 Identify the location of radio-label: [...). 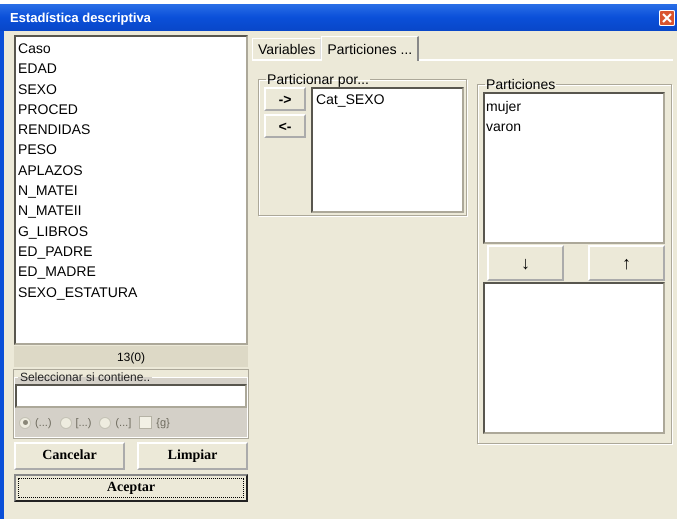
(84, 422).